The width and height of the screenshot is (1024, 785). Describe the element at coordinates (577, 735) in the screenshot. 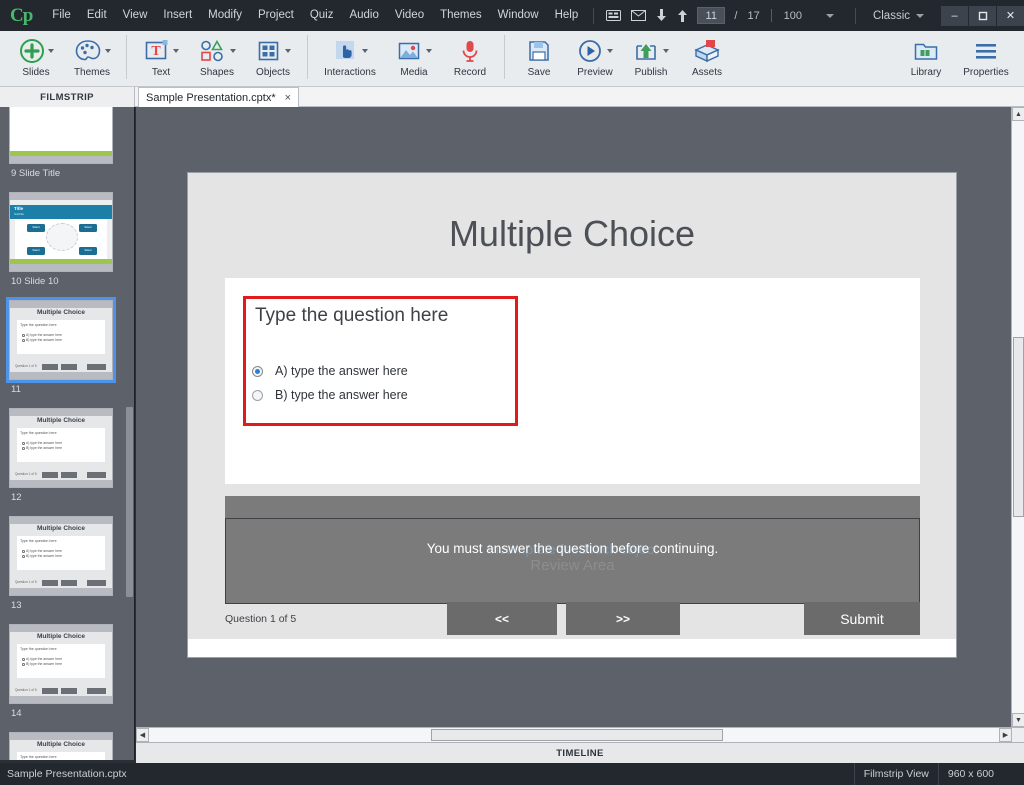

I see `hscrollbar-thumb` at that location.